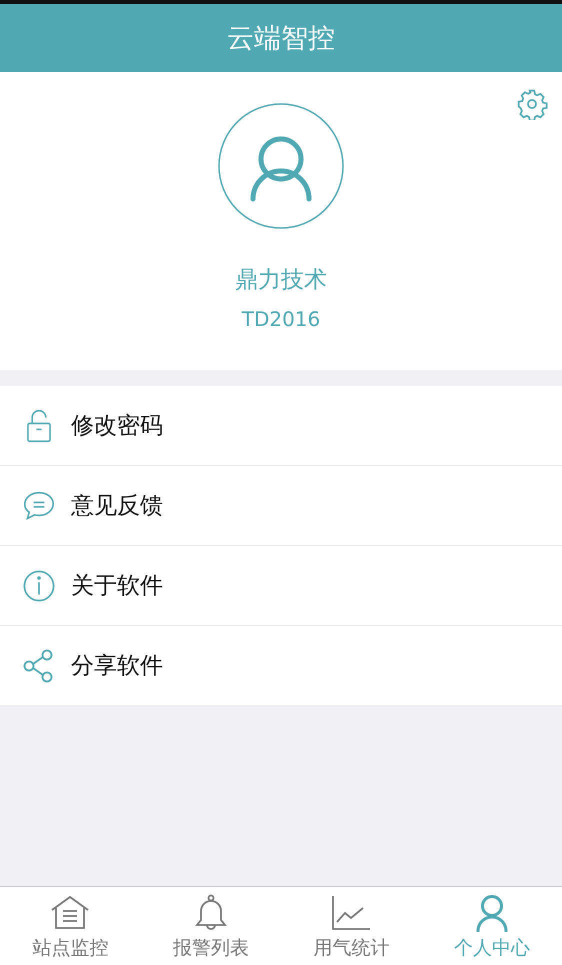 This screenshot has height=965, width=562. Describe the element at coordinates (281, 166) in the screenshot. I see `avatar-icon` at that location.